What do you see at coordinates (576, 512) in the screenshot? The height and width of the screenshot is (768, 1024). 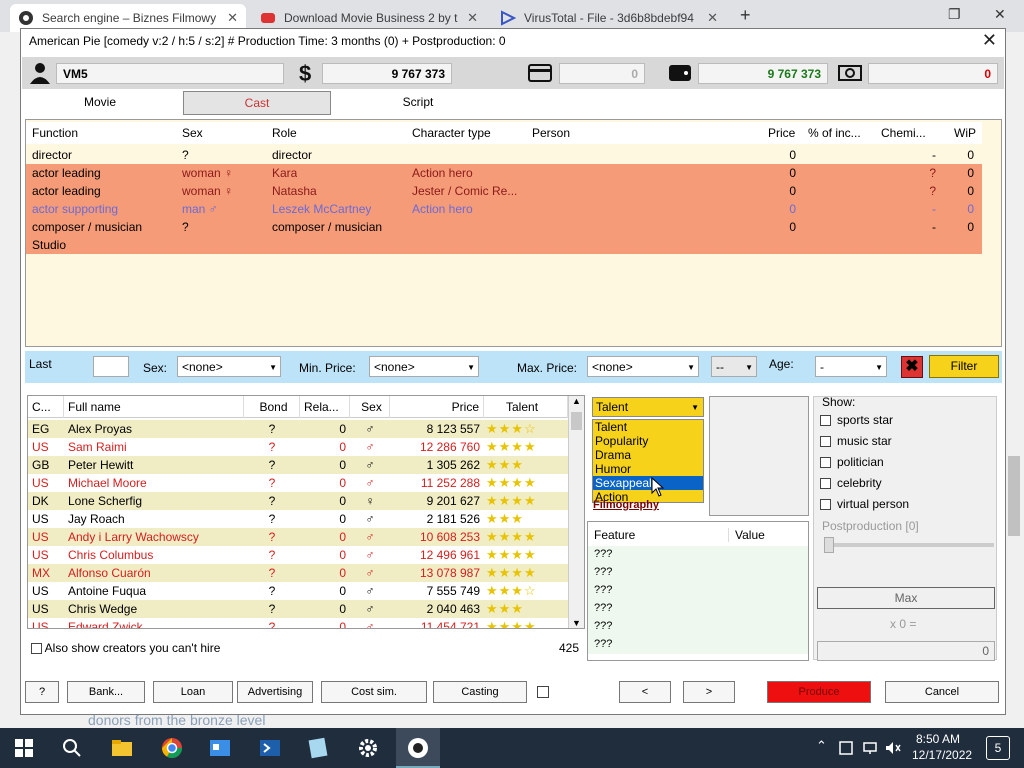 I see `candidates-scrollbar: ▲ ▼` at bounding box center [576, 512].